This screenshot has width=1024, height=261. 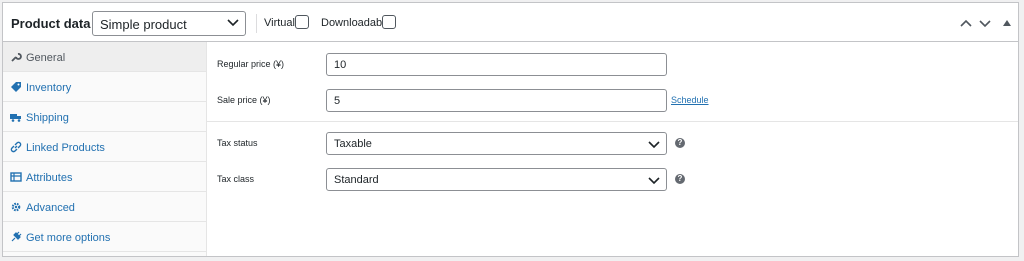 I want to click on tax-status-label: Tax status, so click(x=237, y=143).